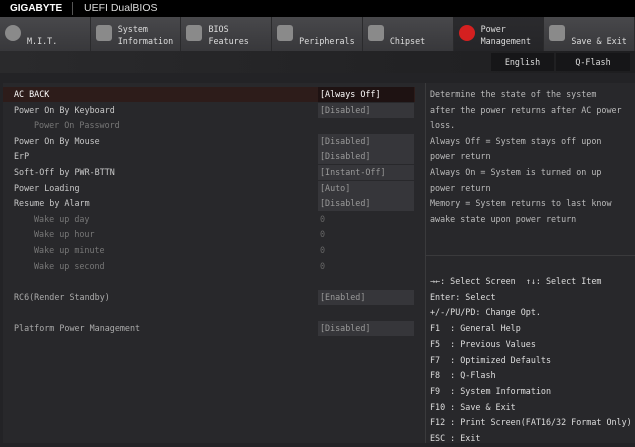 The width and height of the screenshot is (635, 447). I want to click on setting-label: Platform Power Management, so click(77, 328).